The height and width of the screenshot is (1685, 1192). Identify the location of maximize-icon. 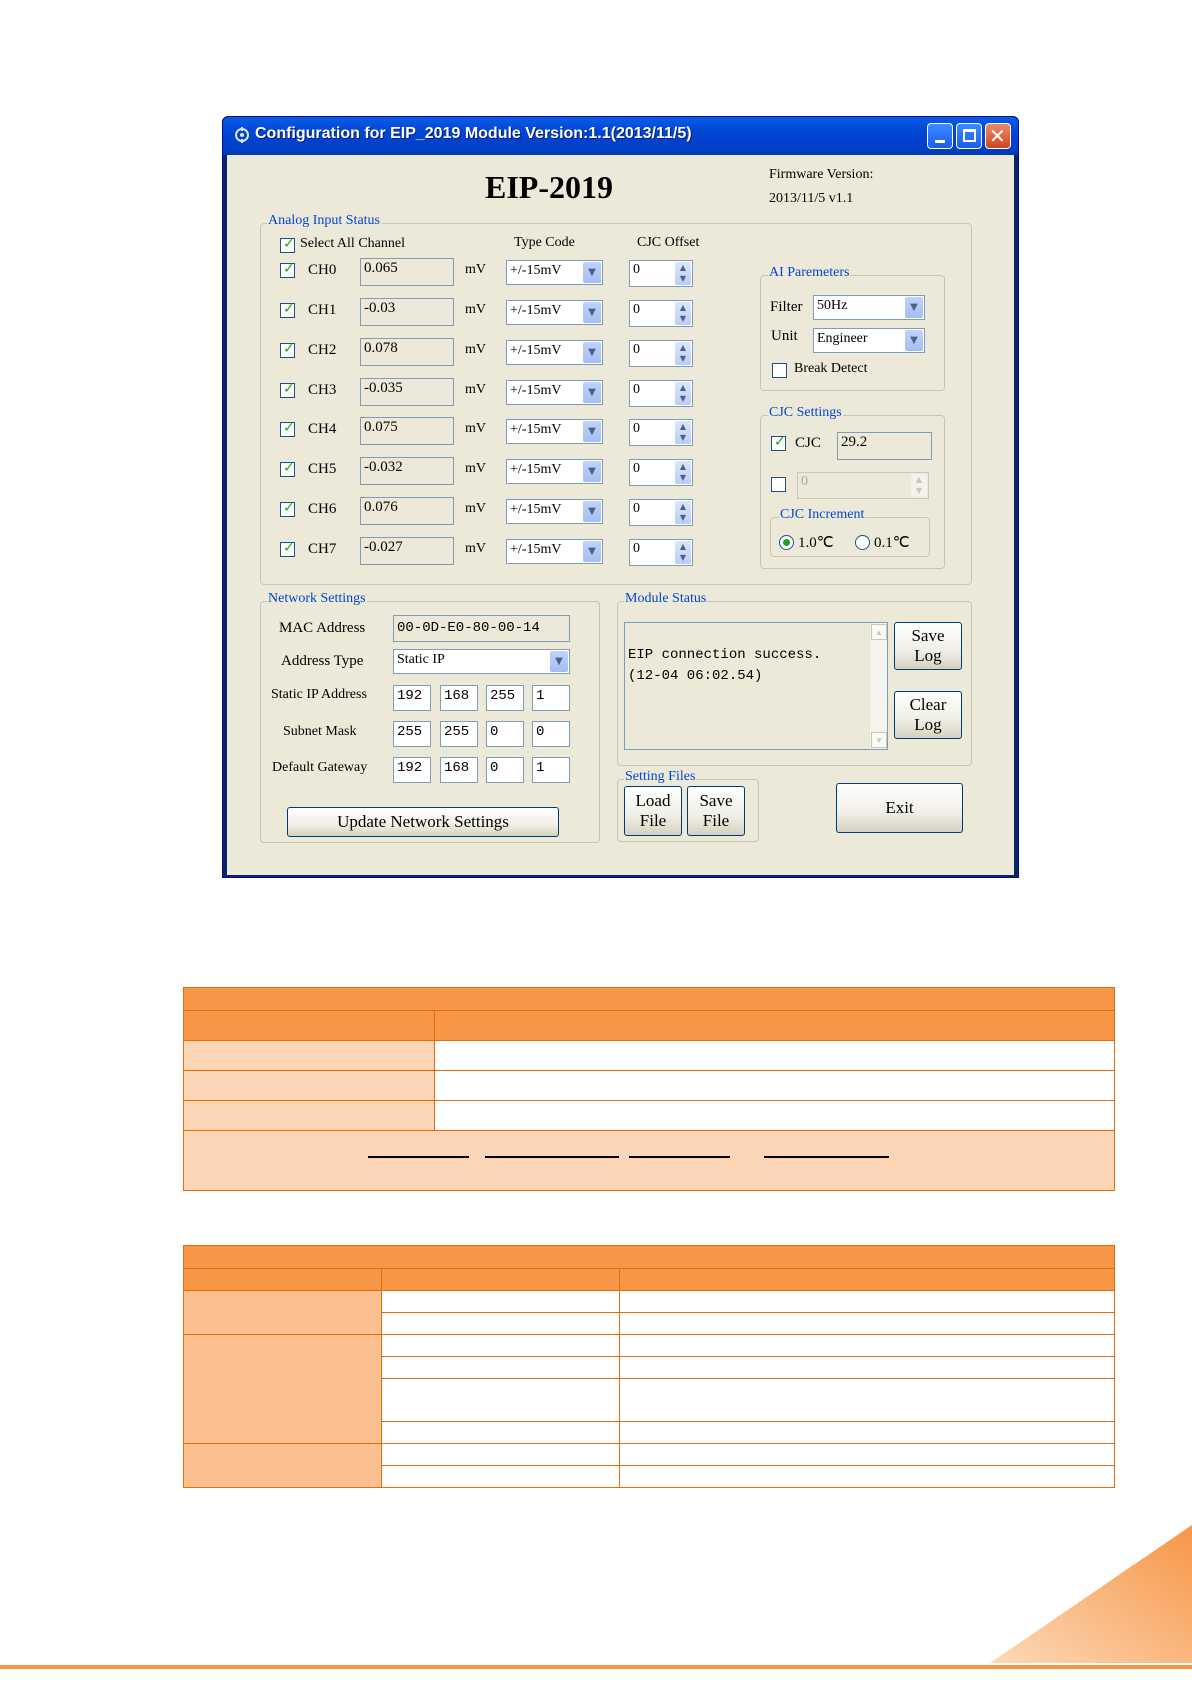
(969, 135).